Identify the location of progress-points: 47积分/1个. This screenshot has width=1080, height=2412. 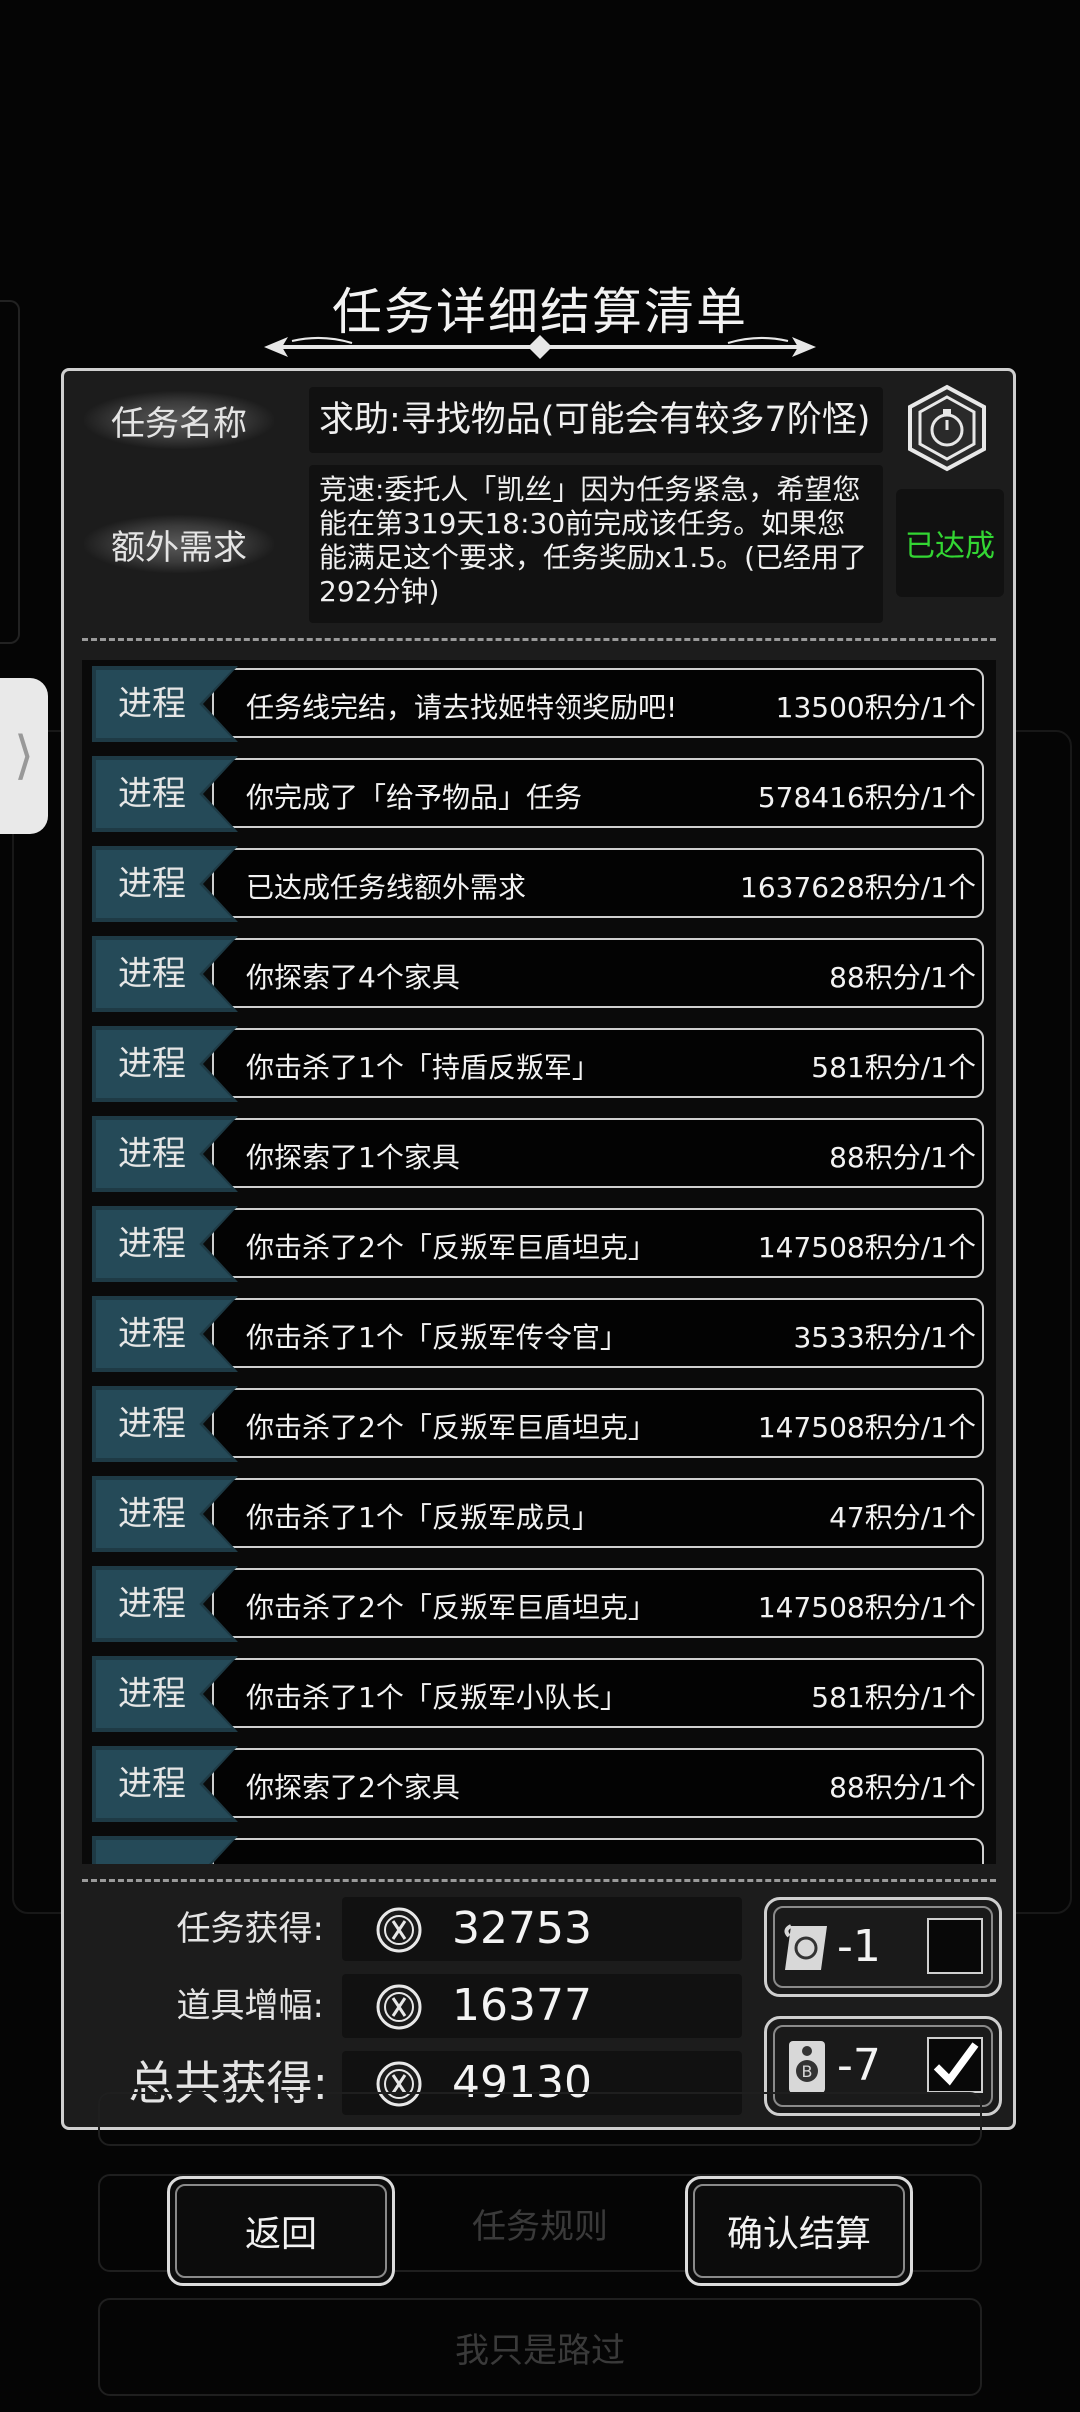
(902, 1517).